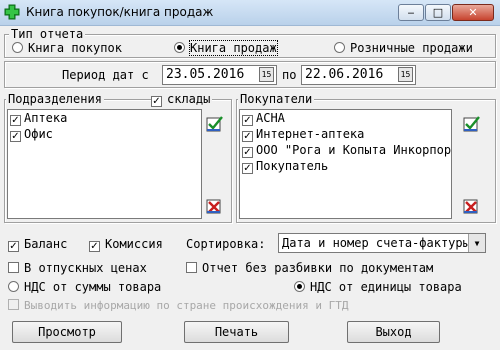 The image size is (500, 350). I want to click on period-to-label: по, so click(289, 75).